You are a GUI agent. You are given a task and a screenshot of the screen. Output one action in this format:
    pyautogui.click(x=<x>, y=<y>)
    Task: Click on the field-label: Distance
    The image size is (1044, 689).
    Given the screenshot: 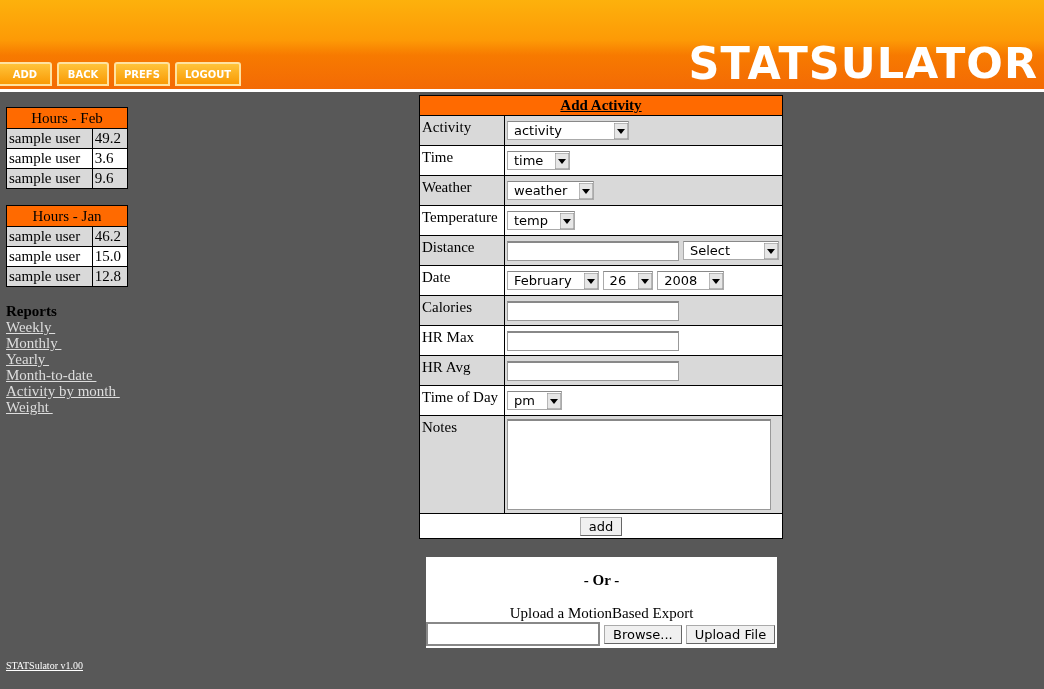 What is the action you would take?
    pyautogui.click(x=462, y=250)
    